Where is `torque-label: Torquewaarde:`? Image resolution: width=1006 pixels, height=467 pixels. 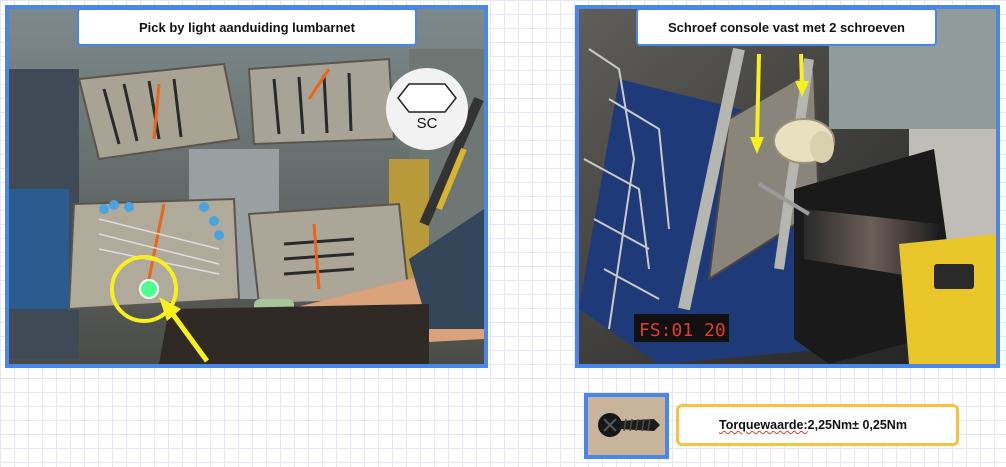
torque-label: Torquewaarde: is located at coordinates (763, 425).